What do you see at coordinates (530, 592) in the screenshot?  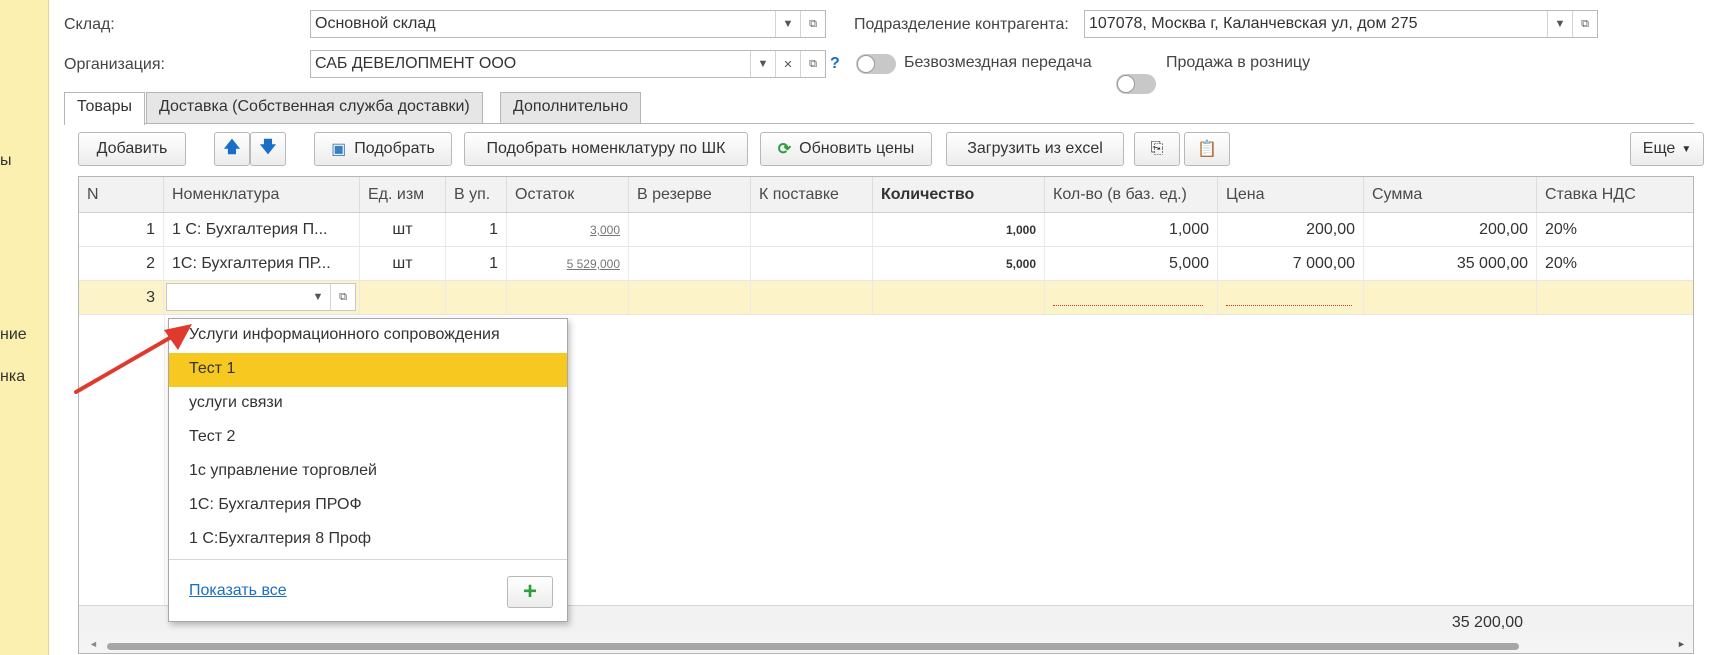 I see `add-new-button: +` at bounding box center [530, 592].